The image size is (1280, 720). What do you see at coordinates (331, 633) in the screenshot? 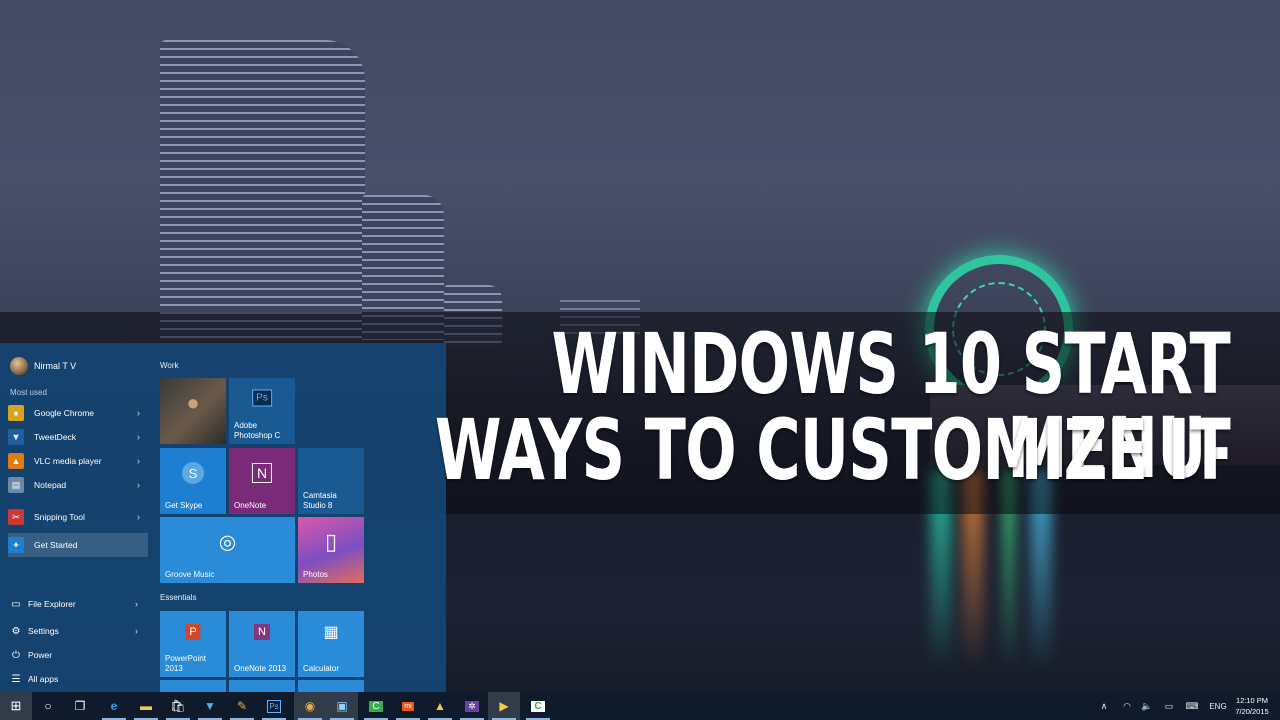
I see `calculator-icon: ▦` at bounding box center [331, 633].